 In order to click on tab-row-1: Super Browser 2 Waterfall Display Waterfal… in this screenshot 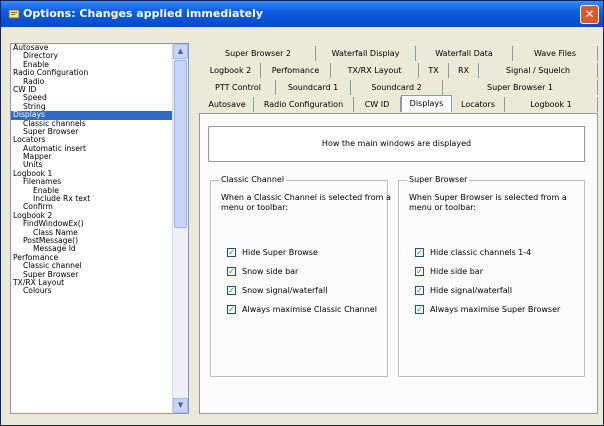, I will do `click(399, 53)`.